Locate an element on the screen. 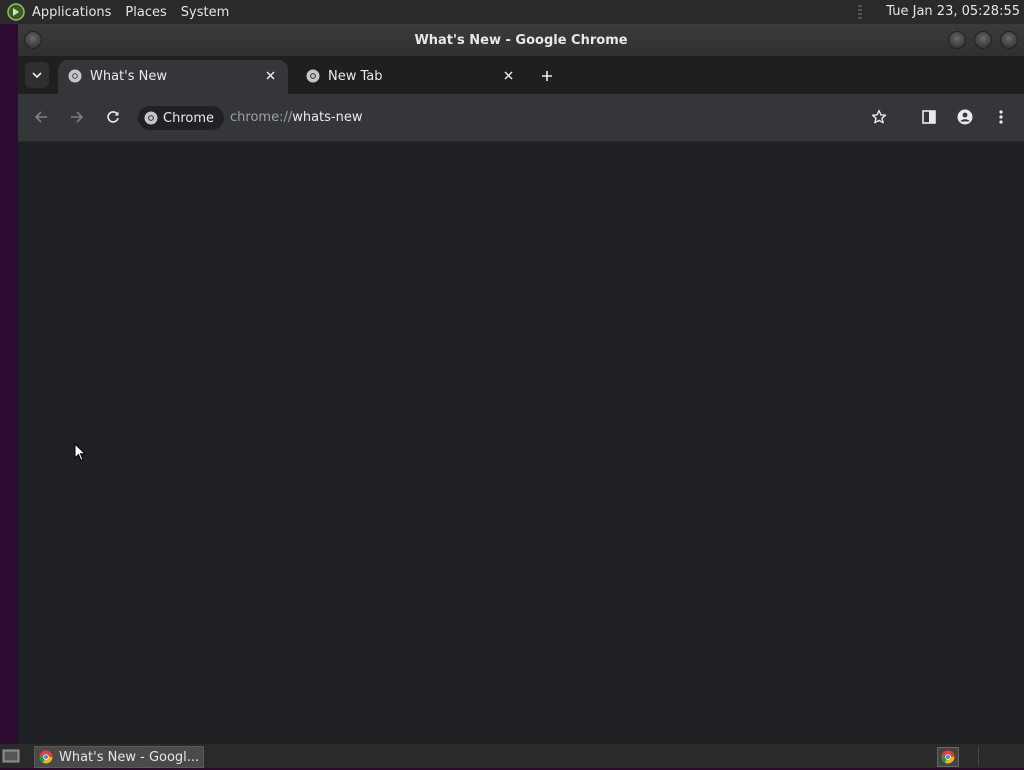  site-info-chip: Chrome is located at coordinates (181, 118).